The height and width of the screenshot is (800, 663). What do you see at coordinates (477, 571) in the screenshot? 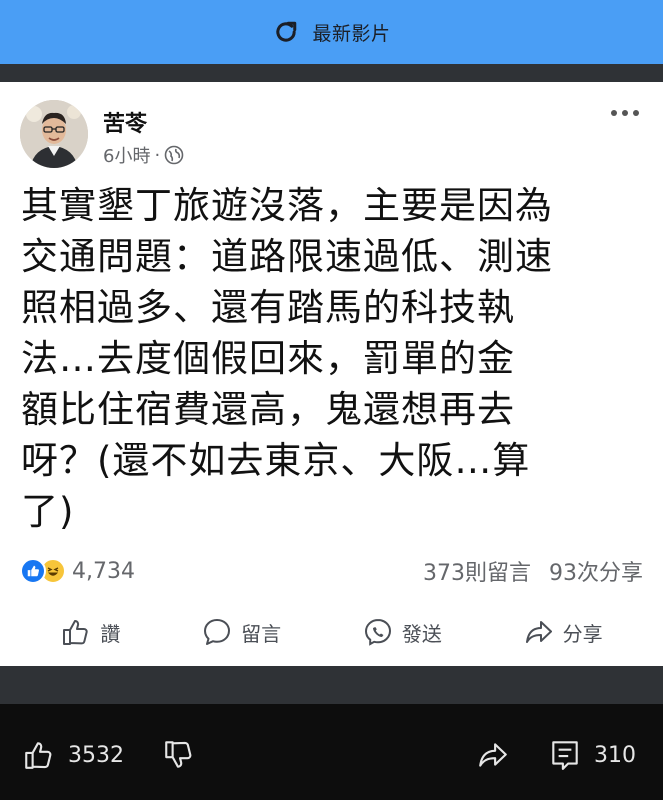
I see `comment-count: 373則留言` at bounding box center [477, 571].